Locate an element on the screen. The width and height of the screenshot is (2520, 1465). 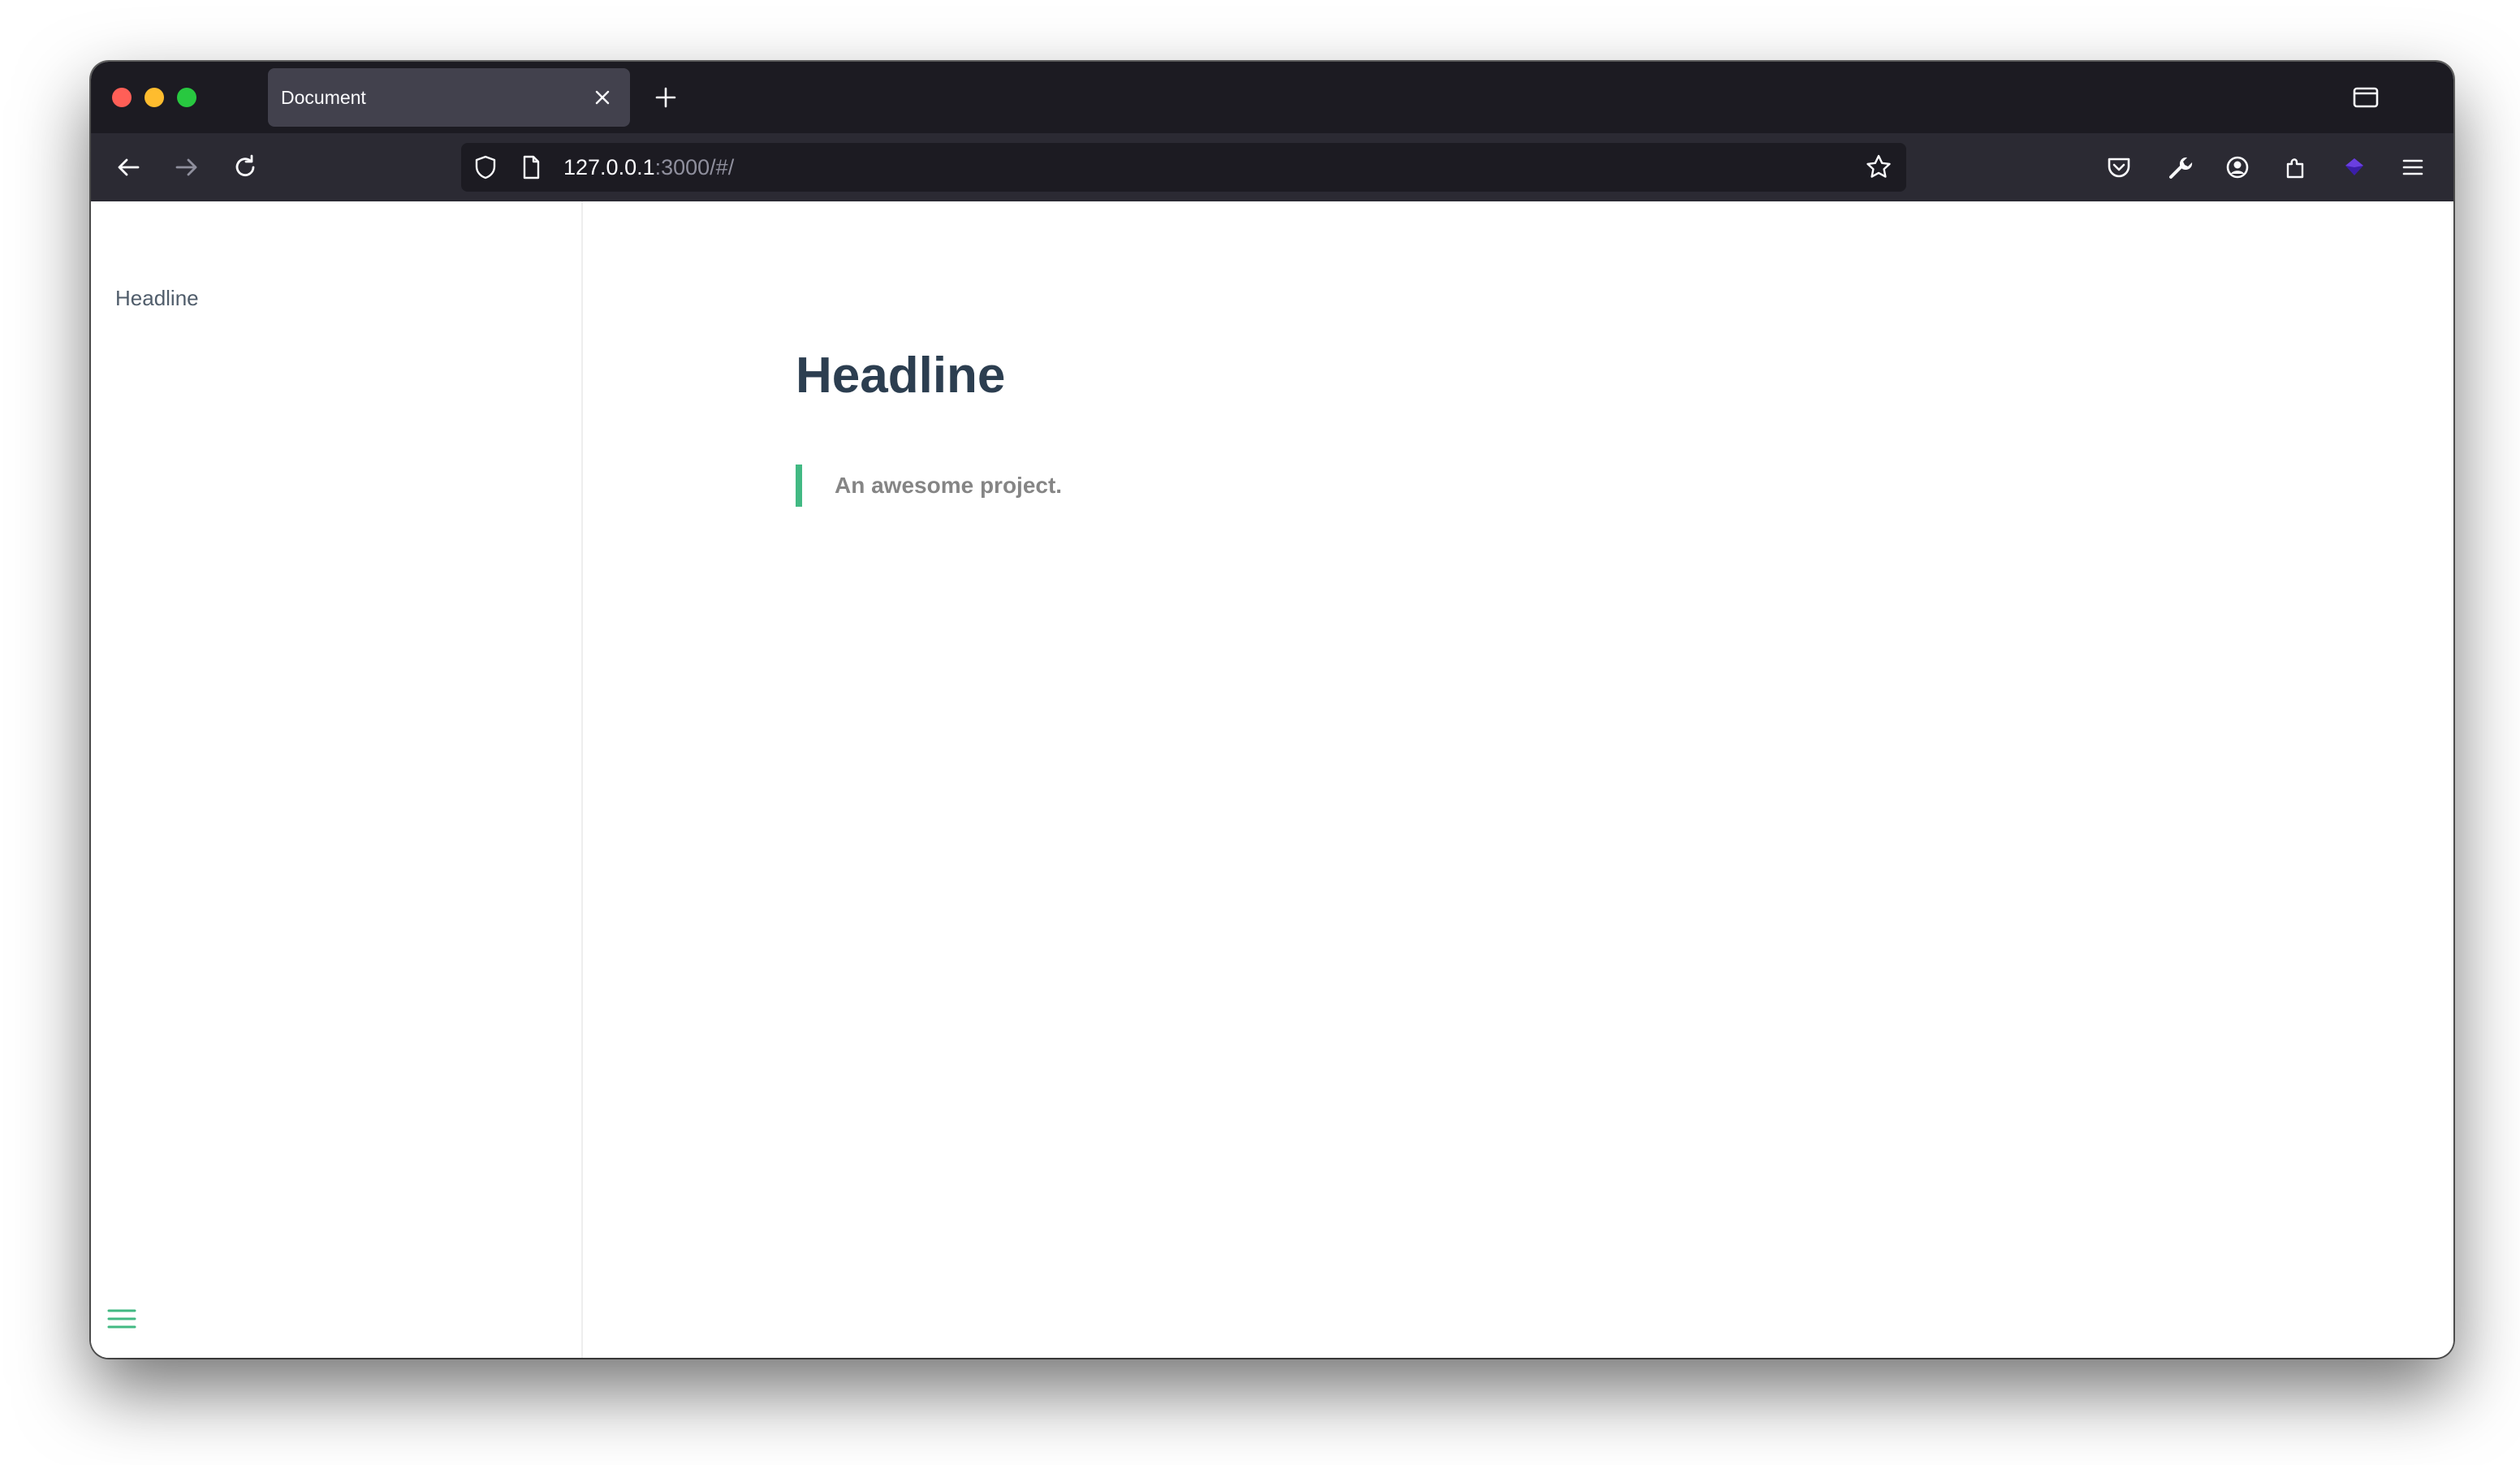
tagline-blockquote: An awesome project. is located at coordinates (929, 486).